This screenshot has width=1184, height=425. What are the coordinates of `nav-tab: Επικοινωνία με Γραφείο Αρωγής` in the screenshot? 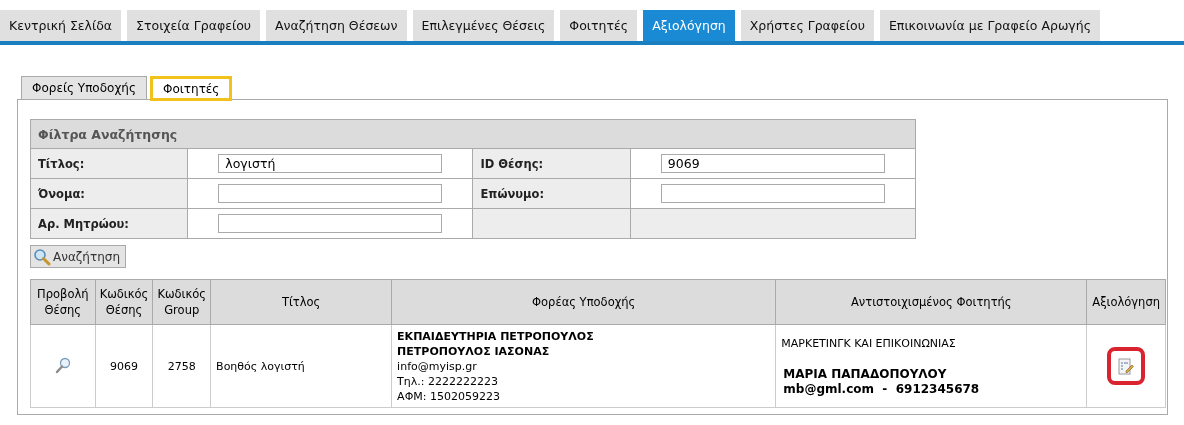 It's located at (989, 25).